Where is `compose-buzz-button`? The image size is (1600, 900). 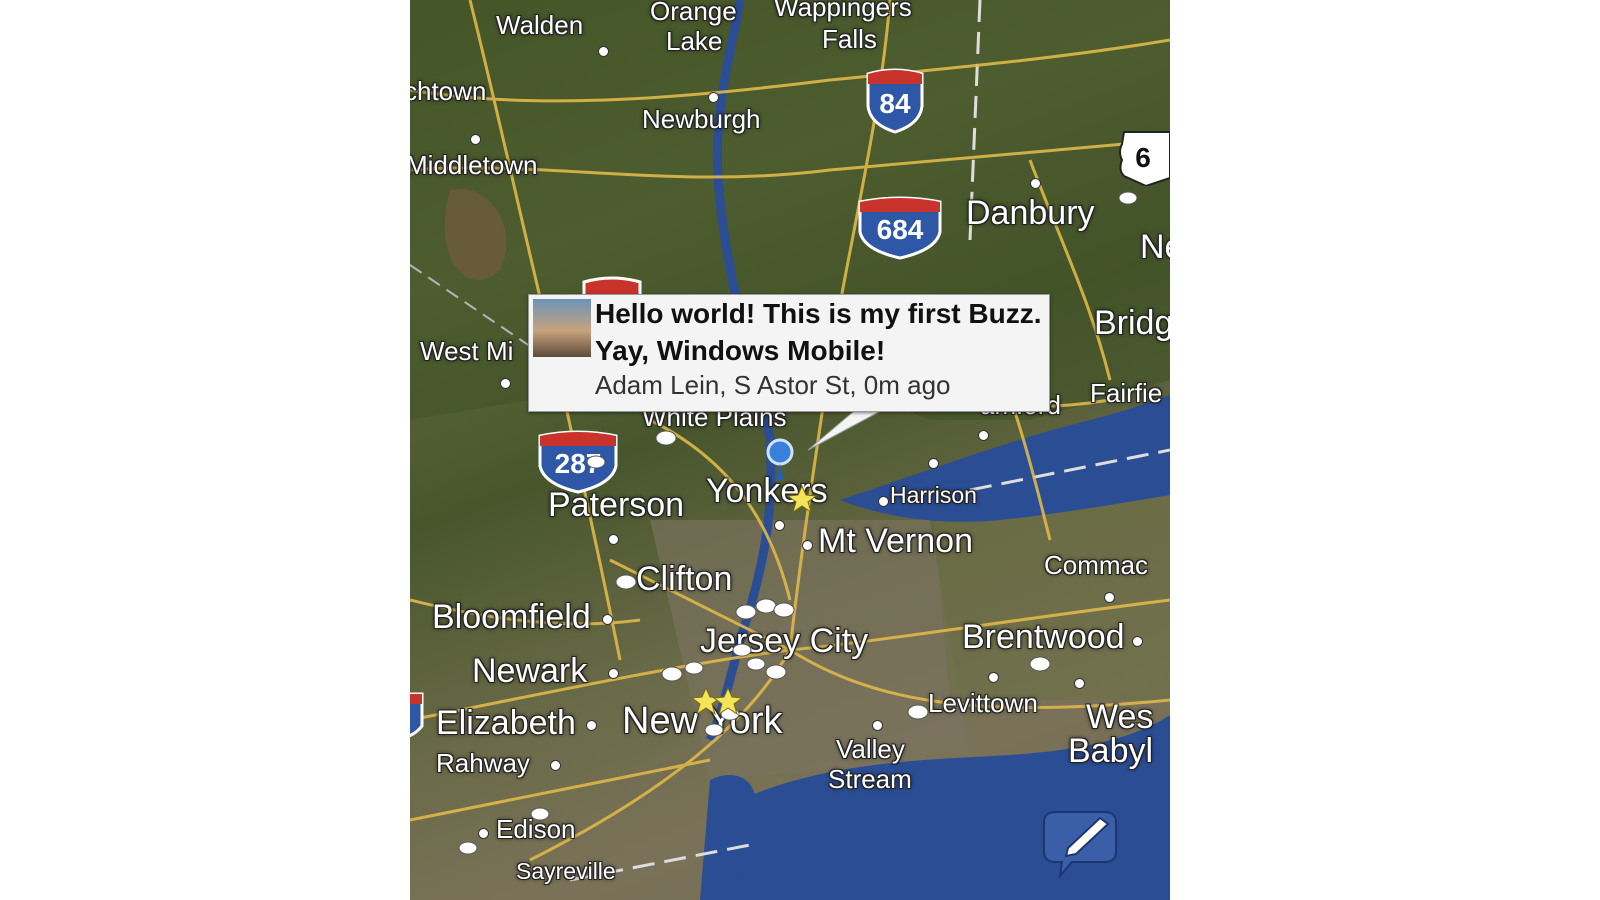 compose-buzz-button is located at coordinates (1080, 844).